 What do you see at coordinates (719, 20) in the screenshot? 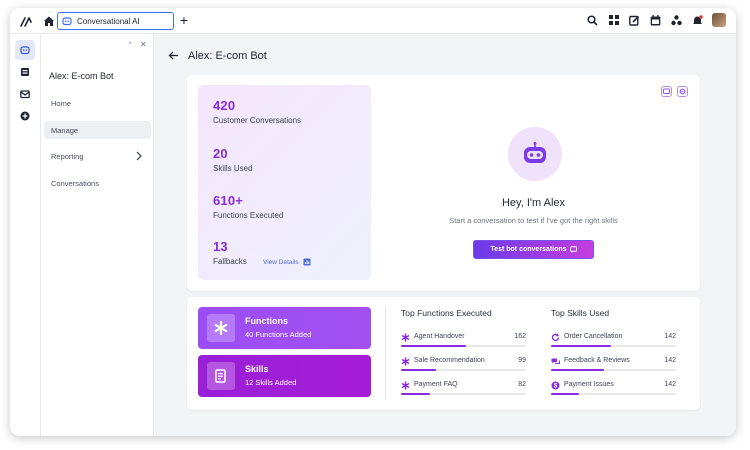
I see `avatar` at bounding box center [719, 20].